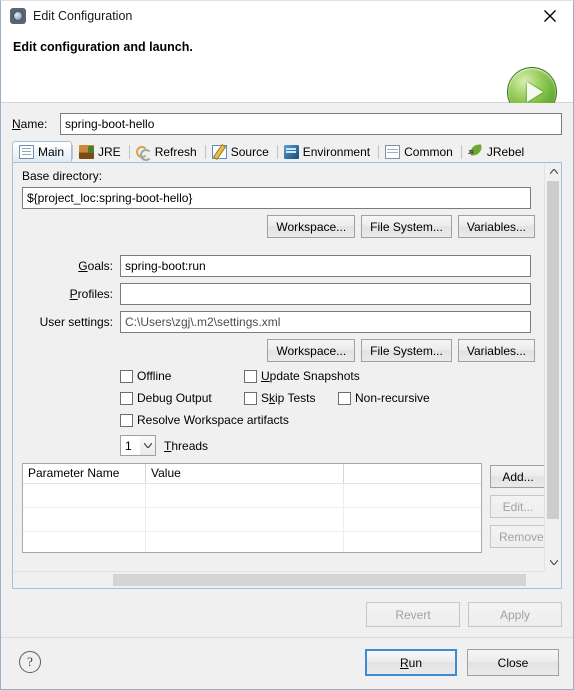 The width and height of the screenshot is (574, 690). Describe the element at coordinates (91, 294) in the screenshot. I see `profiles-label: Profiles:` at that location.